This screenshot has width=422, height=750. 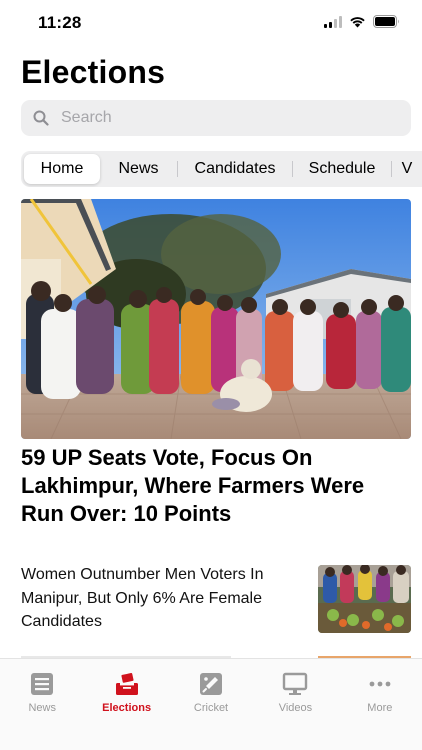 I want to click on battery-icon, so click(x=386, y=21).